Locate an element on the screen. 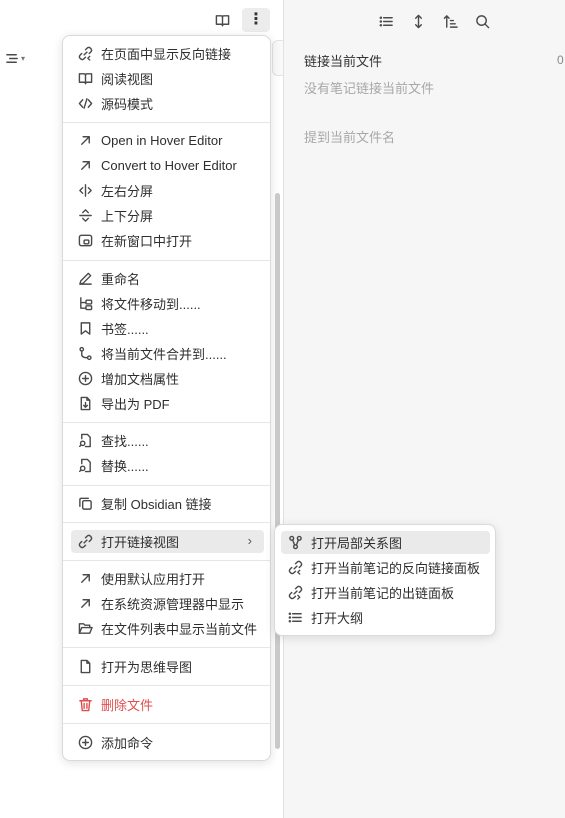 The image size is (565, 818). menu-item-split-down: 上下分屏 is located at coordinates (167, 215).